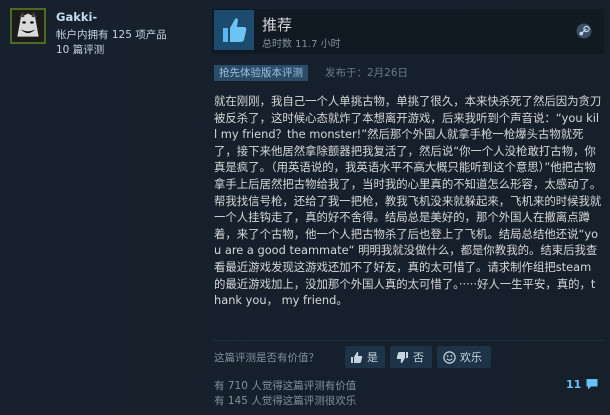 The height and width of the screenshot is (415, 610). I want to click on funny-count: 有 145 人觉得这篇评测很欢乐, so click(285, 401).